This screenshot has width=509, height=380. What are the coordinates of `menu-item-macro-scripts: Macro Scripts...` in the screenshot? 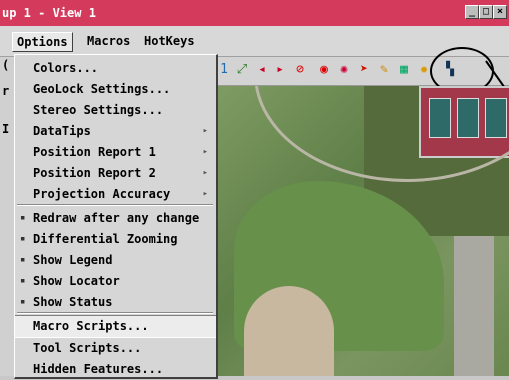 It's located at (115, 326).